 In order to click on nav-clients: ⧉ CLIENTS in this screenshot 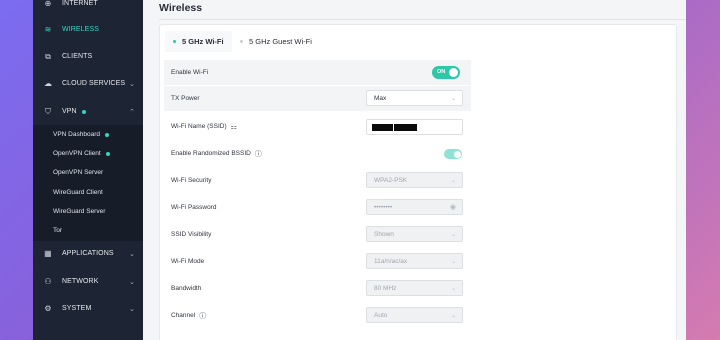, I will do `click(88, 56)`.